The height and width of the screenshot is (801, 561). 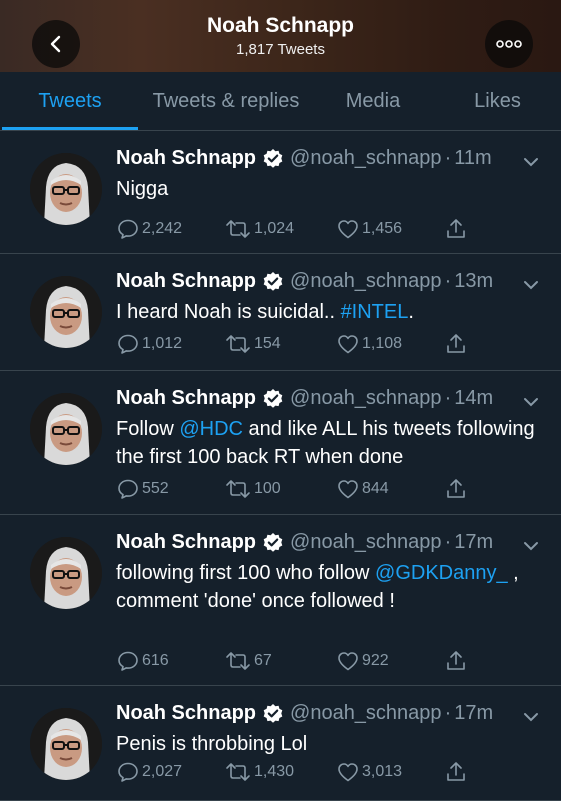 What do you see at coordinates (142, 661) in the screenshot?
I see `reply-button: 616` at bounding box center [142, 661].